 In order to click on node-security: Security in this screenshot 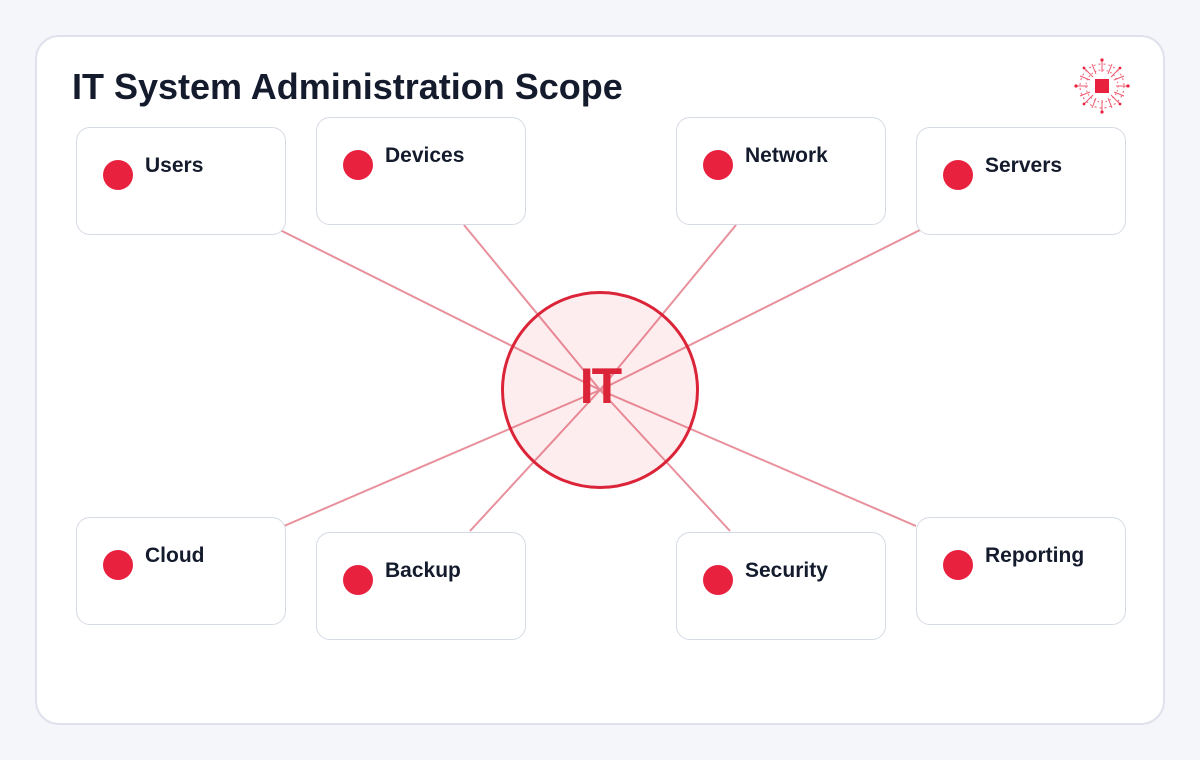, I will do `click(781, 586)`.